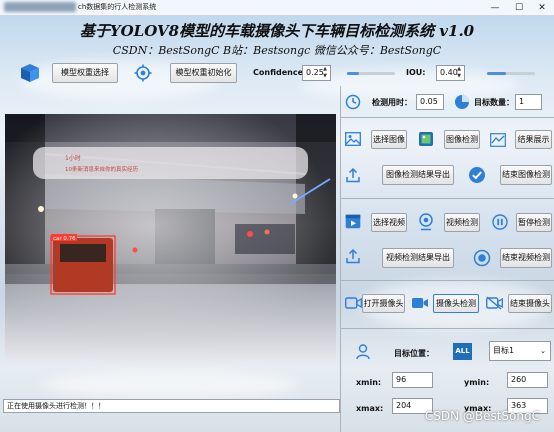 This screenshot has width=554, height=432. Describe the element at coordinates (520, 351) in the screenshot. I see `target-select: 目标1 ⌄` at that location.